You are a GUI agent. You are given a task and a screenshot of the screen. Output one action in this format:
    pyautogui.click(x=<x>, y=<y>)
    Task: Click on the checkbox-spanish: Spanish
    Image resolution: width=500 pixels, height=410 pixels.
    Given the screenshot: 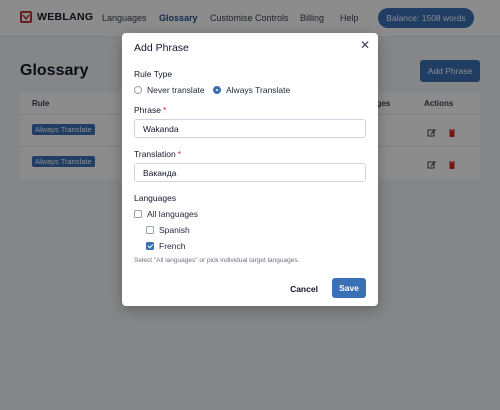 What is the action you would take?
    pyautogui.click(x=168, y=230)
    